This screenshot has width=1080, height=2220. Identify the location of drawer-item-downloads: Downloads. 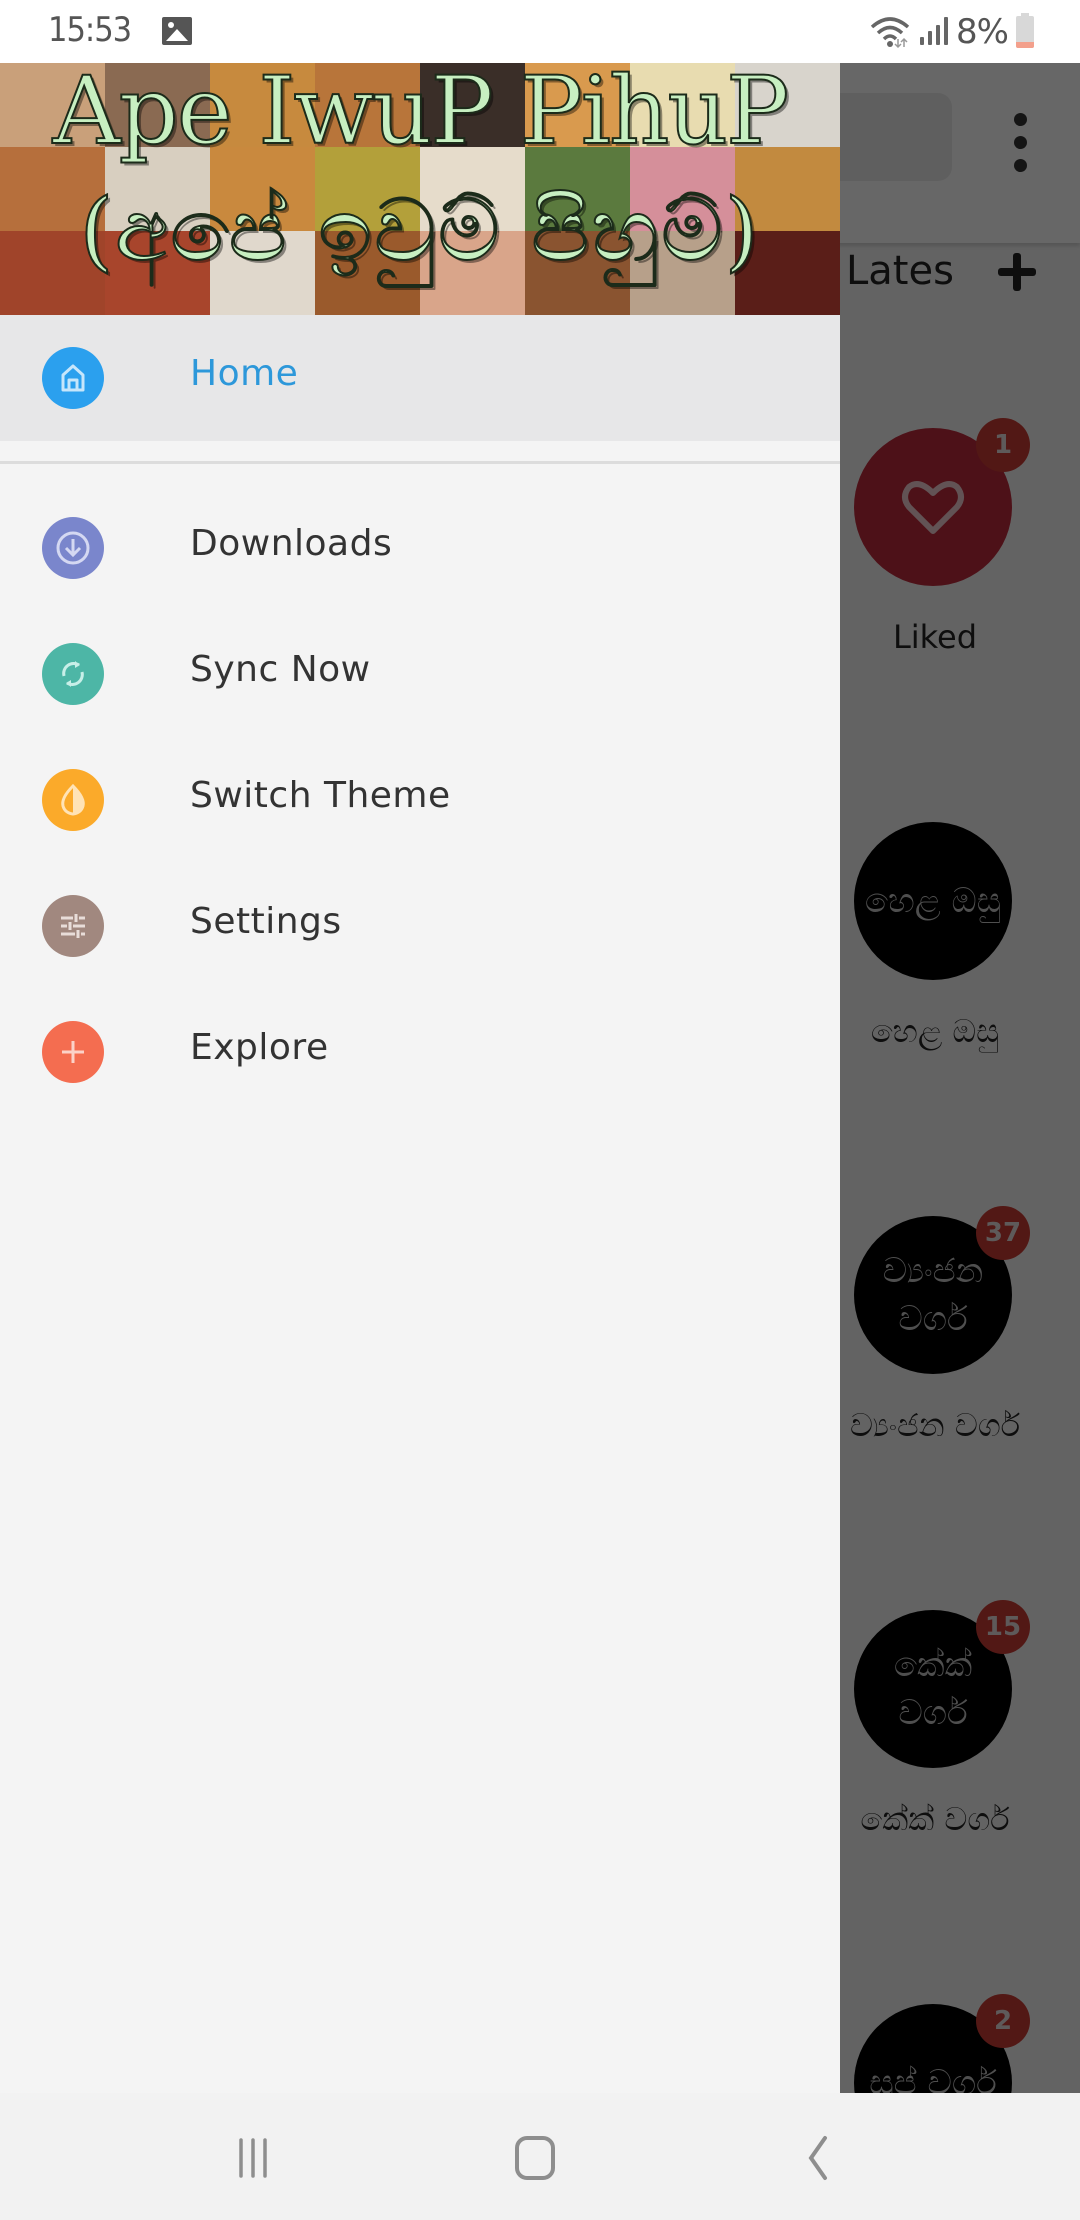
(420, 548).